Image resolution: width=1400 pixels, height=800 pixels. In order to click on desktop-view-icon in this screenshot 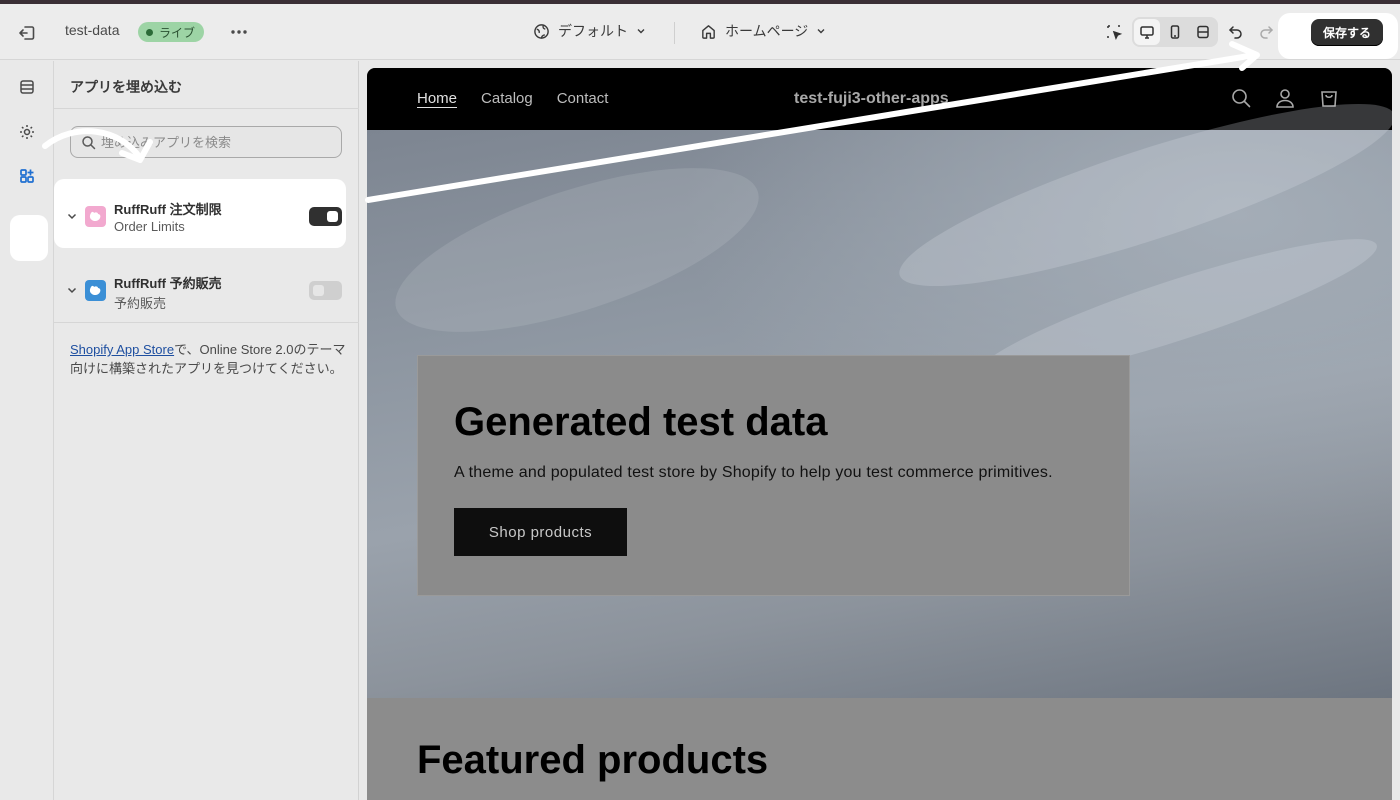, I will do `click(1147, 32)`.